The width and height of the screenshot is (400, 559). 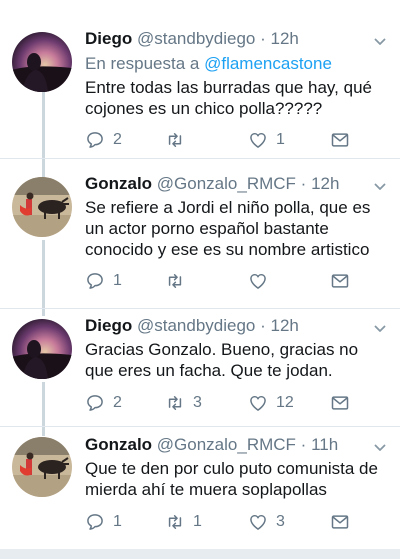 What do you see at coordinates (230, 403) in the screenshot?
I see `tweet-actions: 2 3 12` at bounding box center [230, 403].